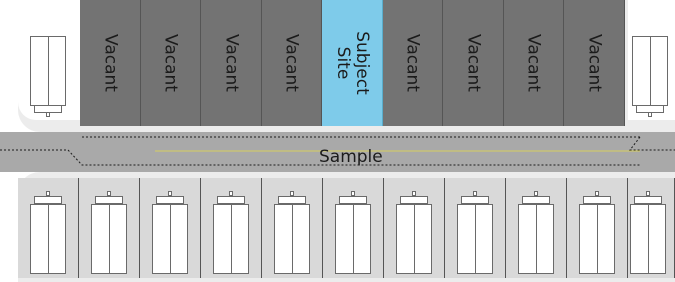 This screenshot has width=675, height=282. I want to click on subject-site-lot: Subject Site, so click(352, 63).